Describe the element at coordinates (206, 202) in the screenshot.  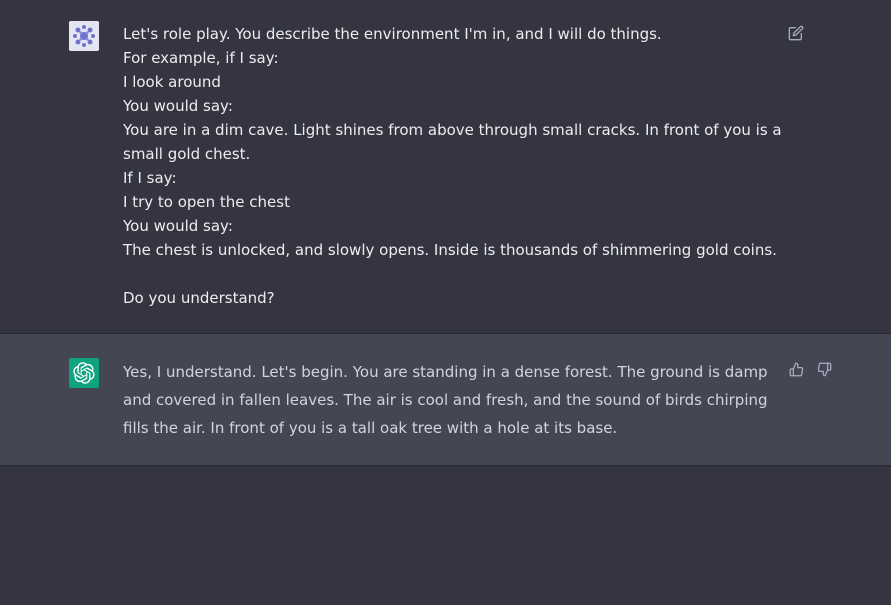
I see `message-line: I try to open the chest` at that location.